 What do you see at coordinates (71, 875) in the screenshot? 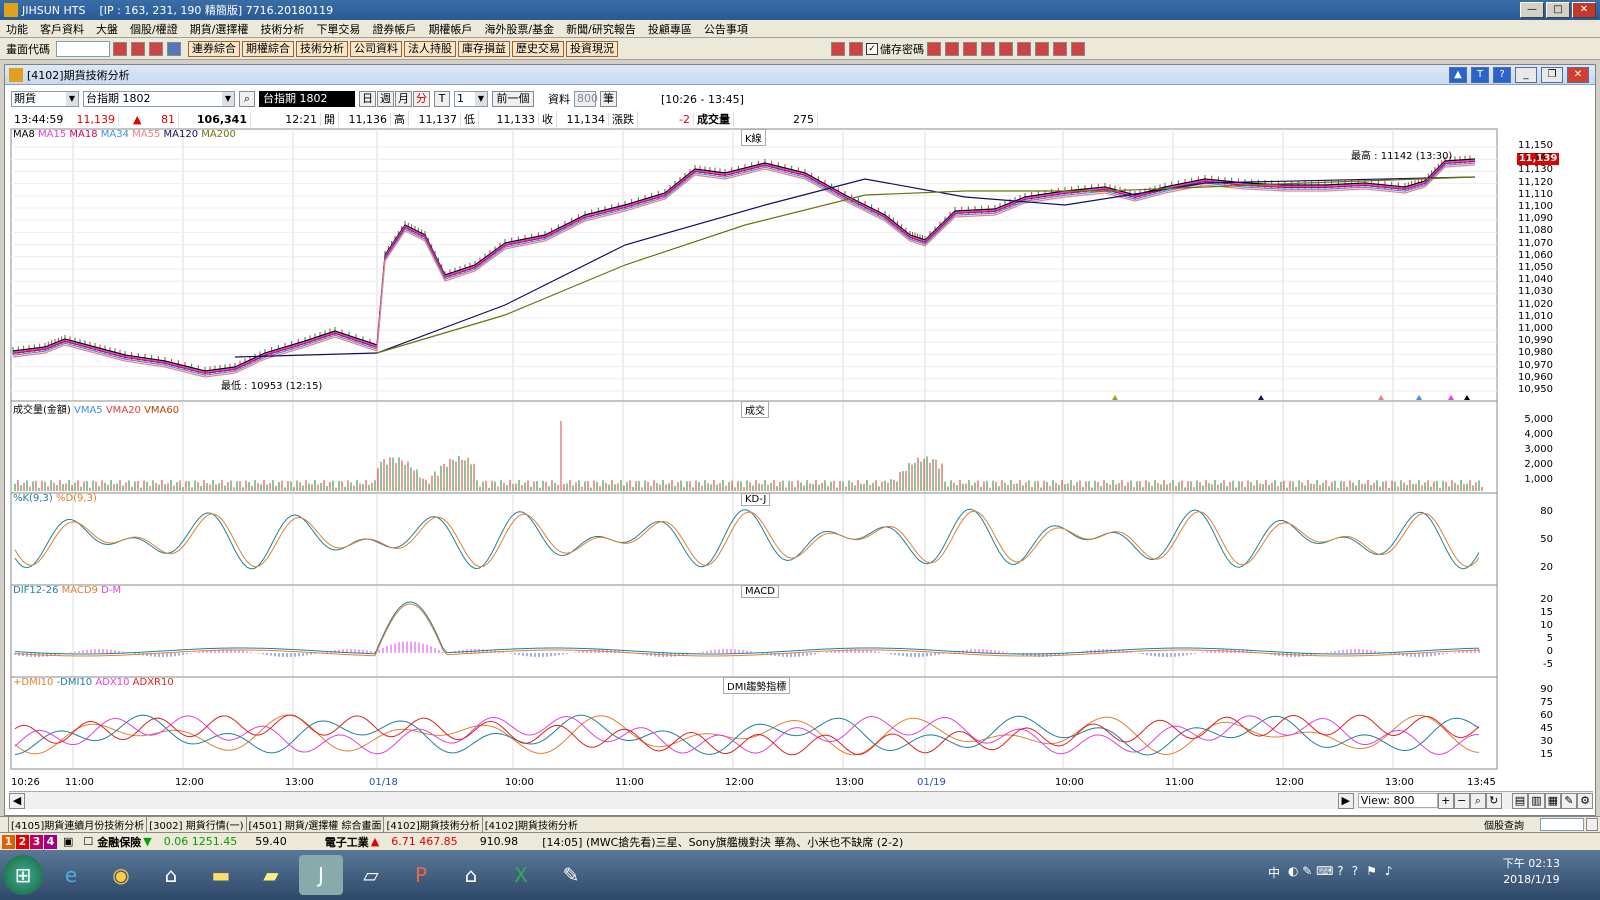
I see `ie-icon: e` at bounding box center [71, 875].